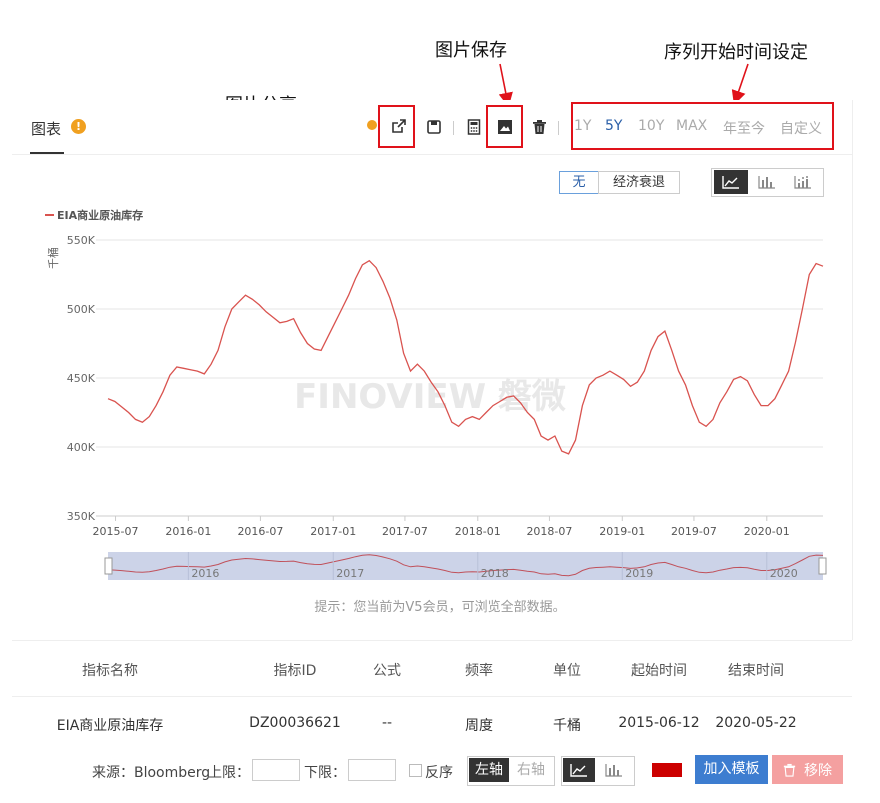  Describe the element at coordinates (432, 154) in the screenshot. I see `tab-divider` at that location.